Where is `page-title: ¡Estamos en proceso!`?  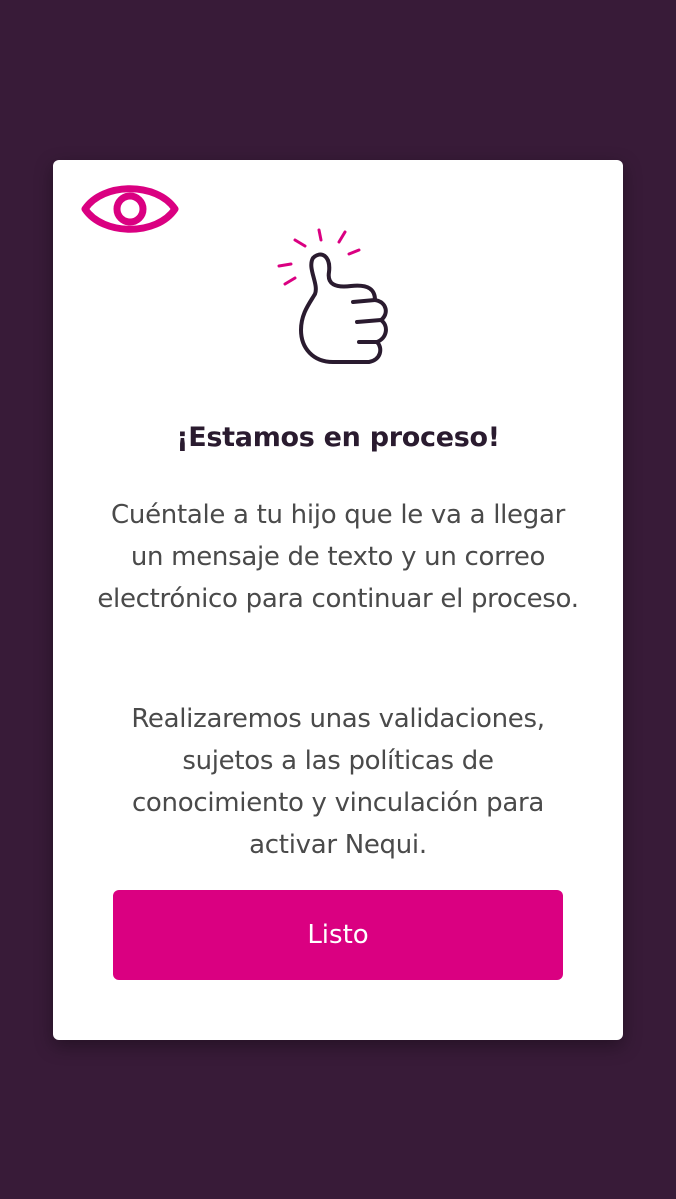
page-title: ¡Estamos en proceso! is located at coordinates (338, 437).